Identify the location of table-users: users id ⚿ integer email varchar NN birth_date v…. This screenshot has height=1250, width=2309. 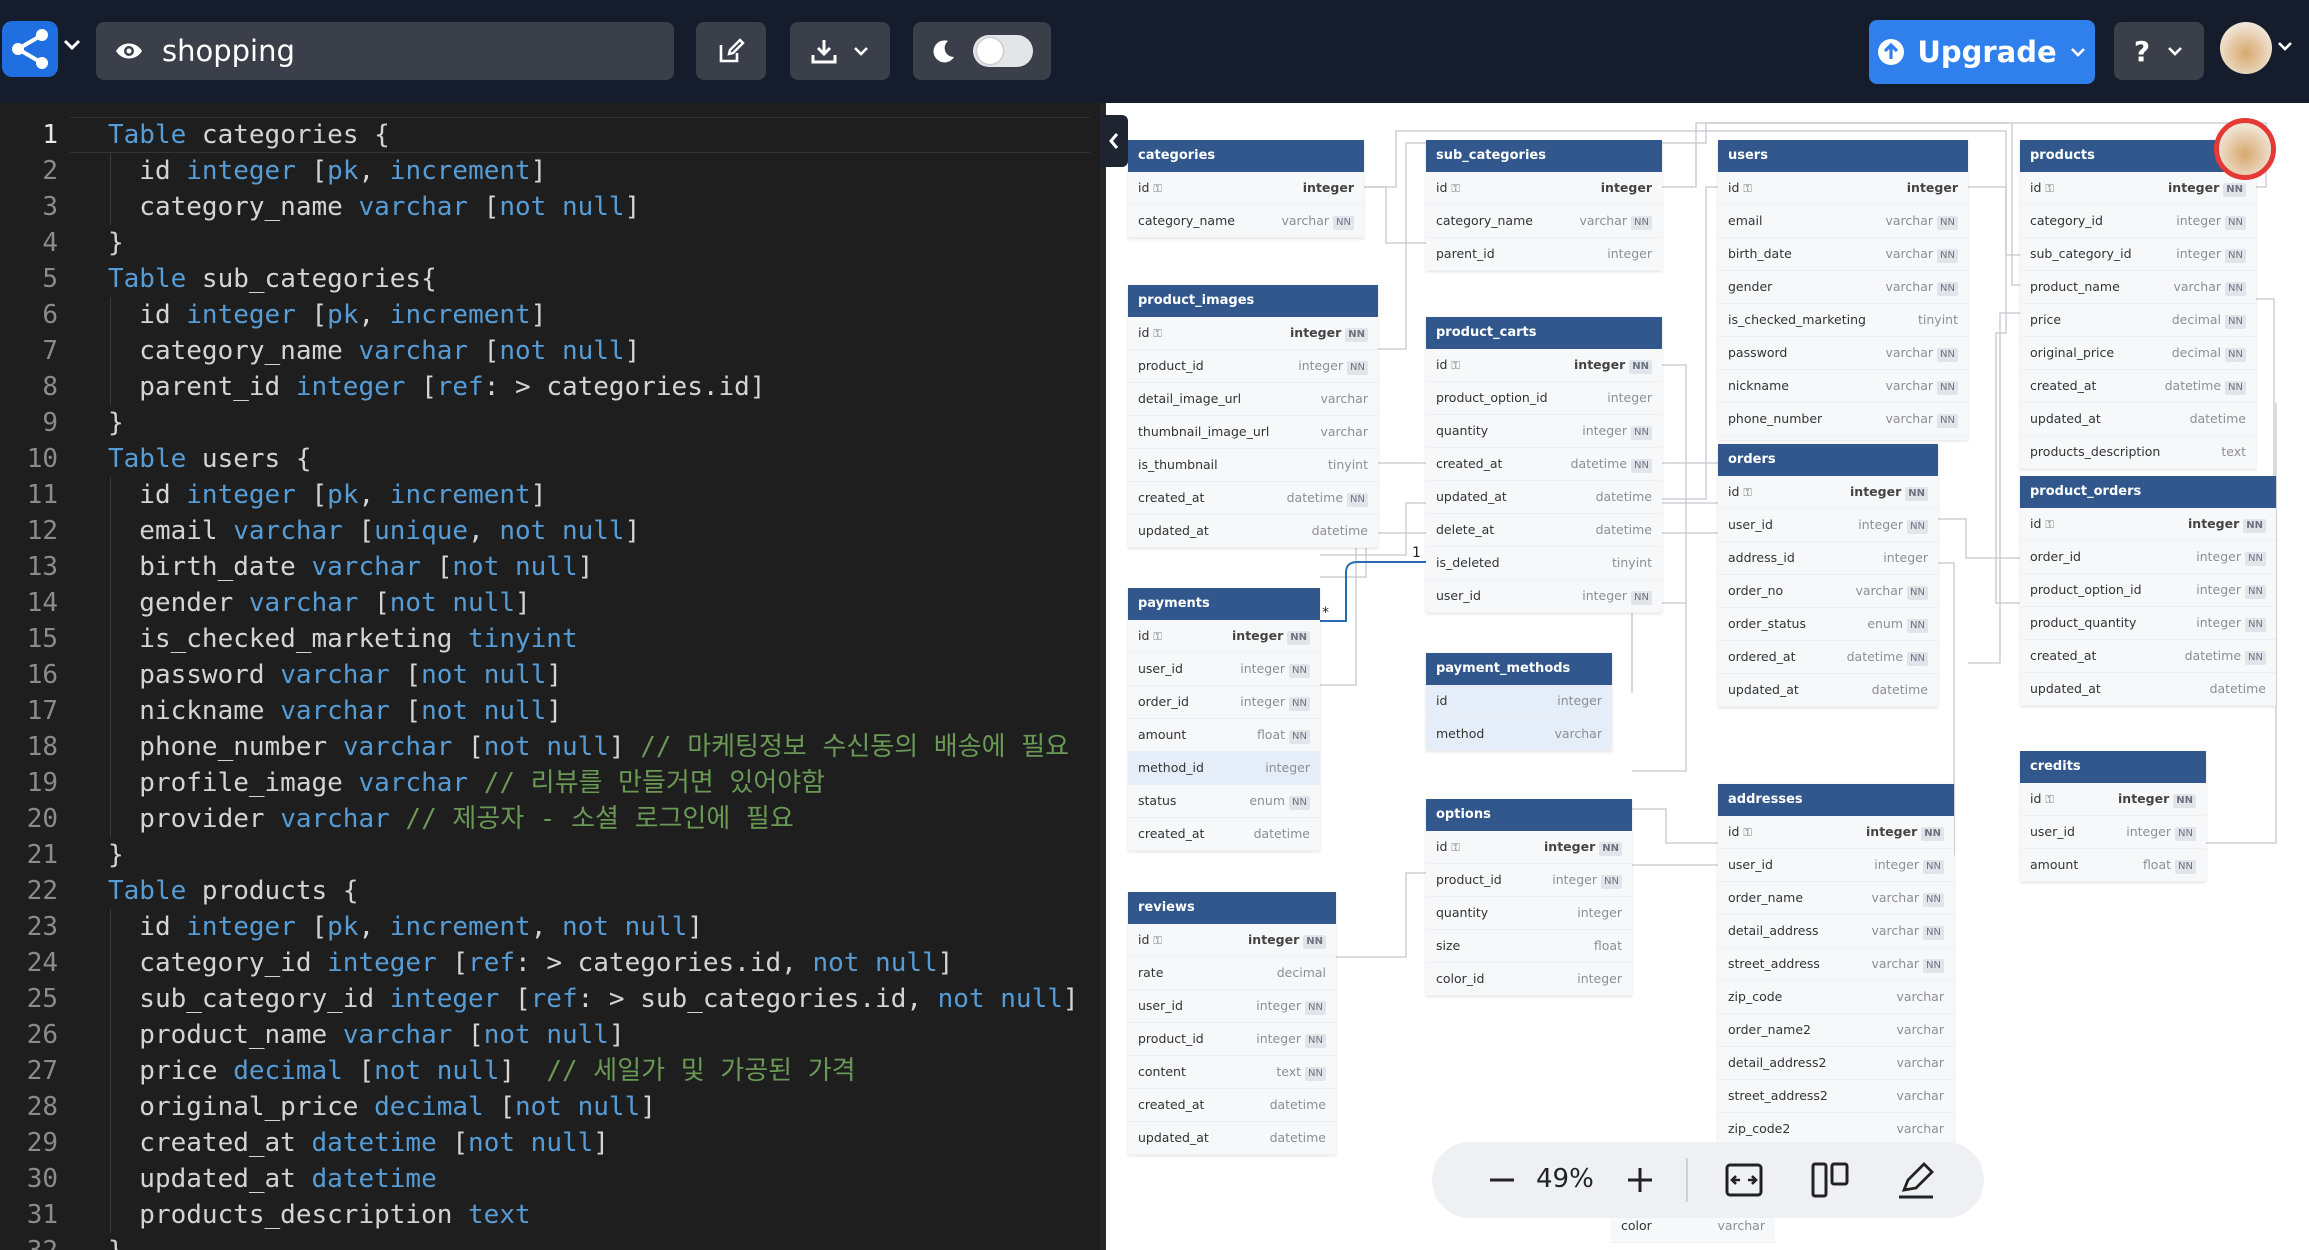
(1843, 290).